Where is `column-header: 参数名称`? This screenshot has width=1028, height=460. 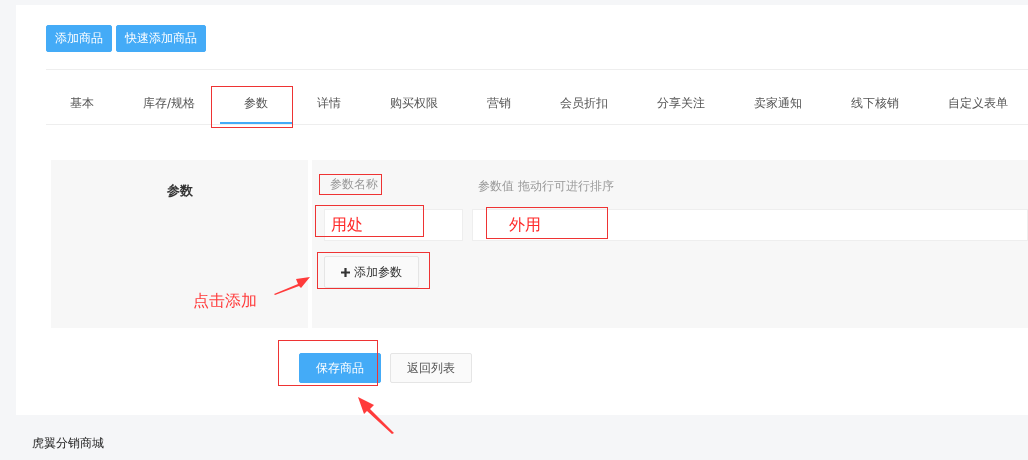 column-header: 参数名称 is located at coordinates (350, 184).